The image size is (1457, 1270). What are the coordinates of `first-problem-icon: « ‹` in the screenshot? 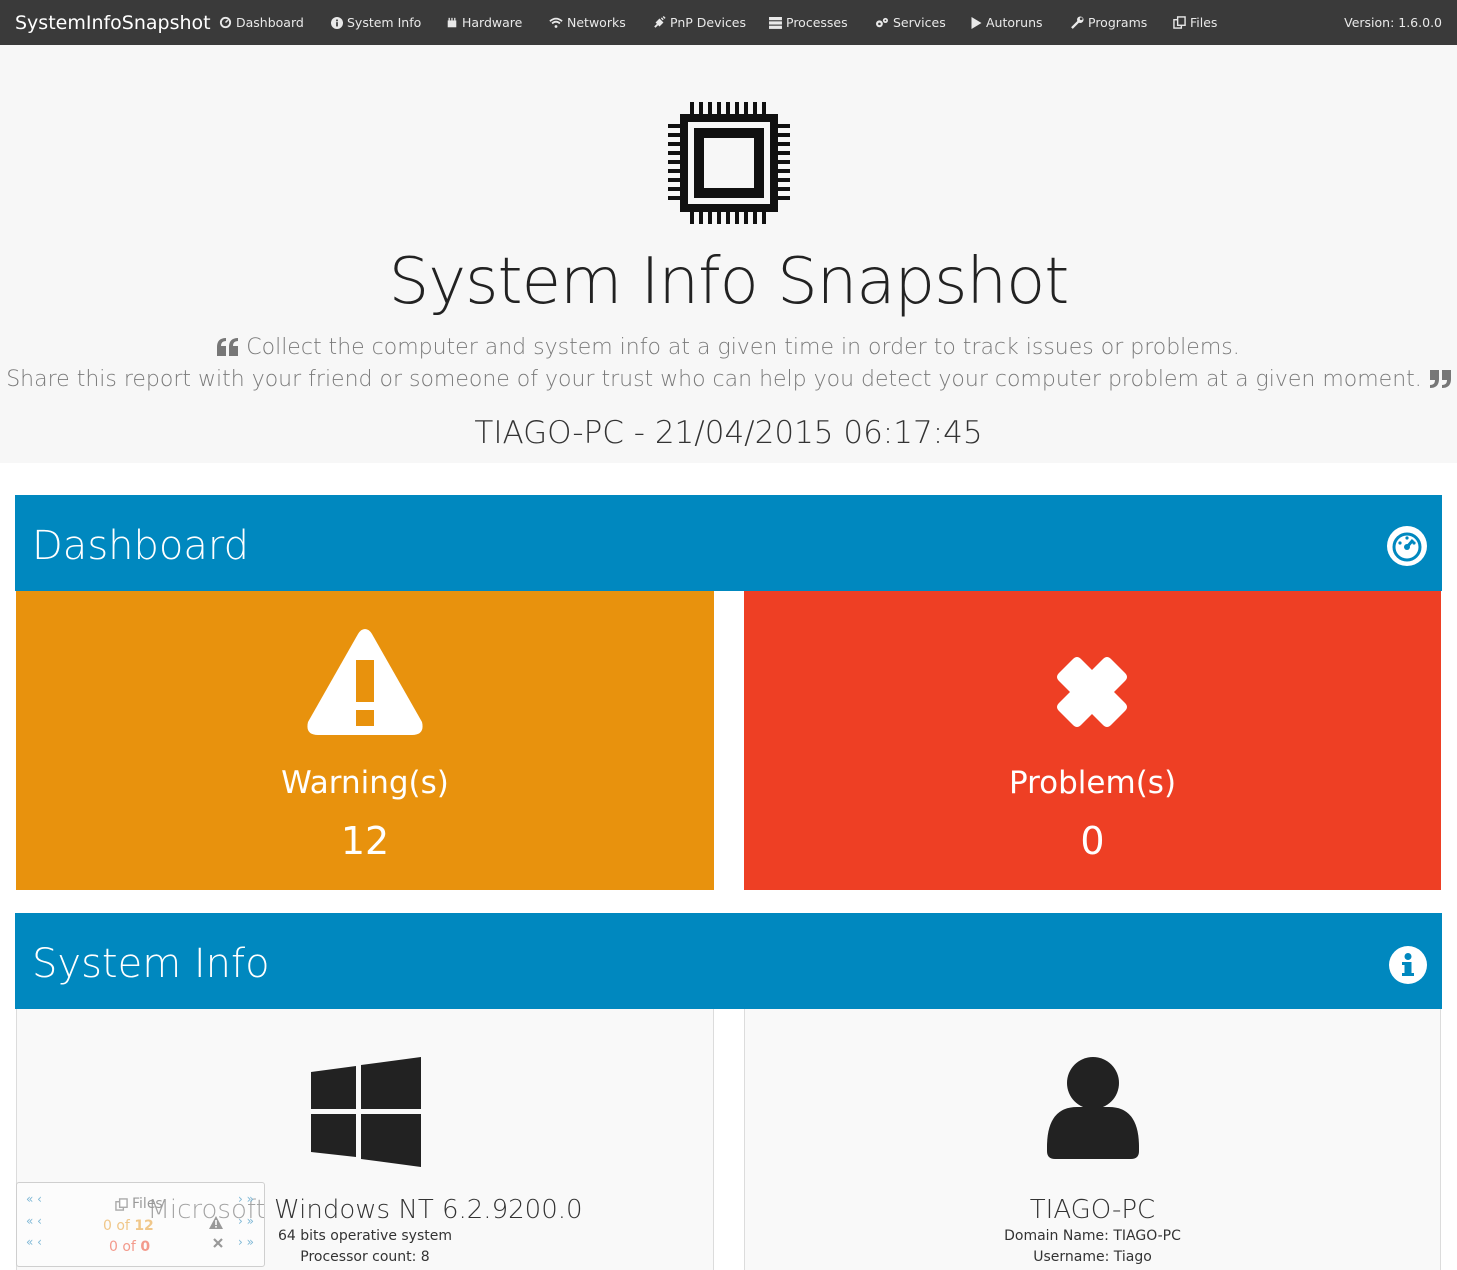 It's located at (34, 1242).